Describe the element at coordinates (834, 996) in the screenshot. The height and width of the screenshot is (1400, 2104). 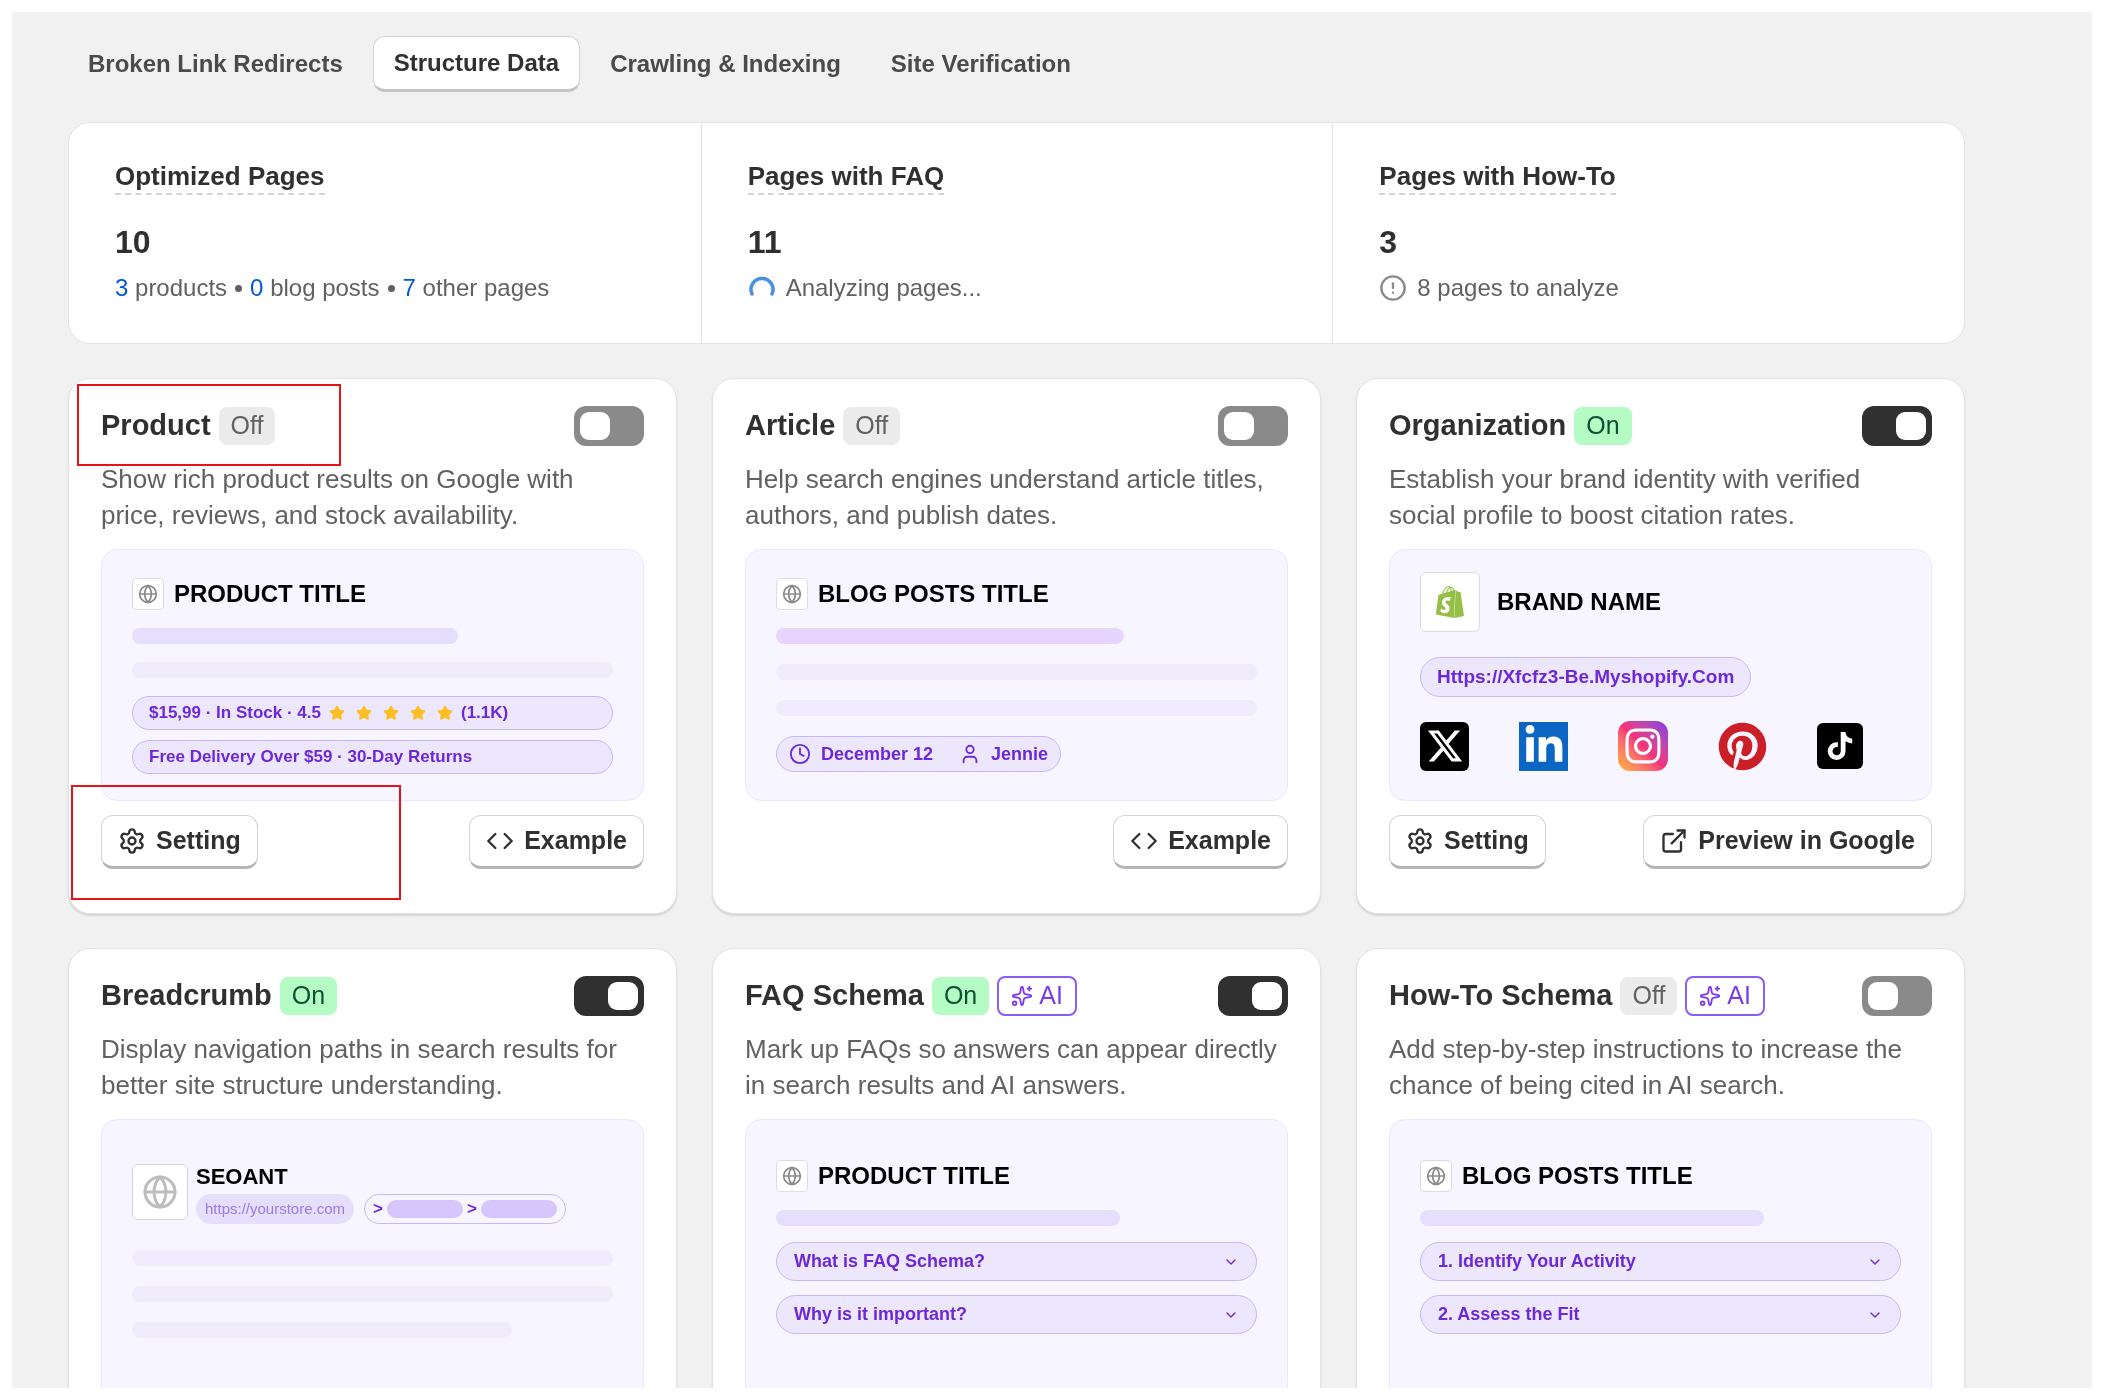
I see `card-title: FAQ Schema` at that location.